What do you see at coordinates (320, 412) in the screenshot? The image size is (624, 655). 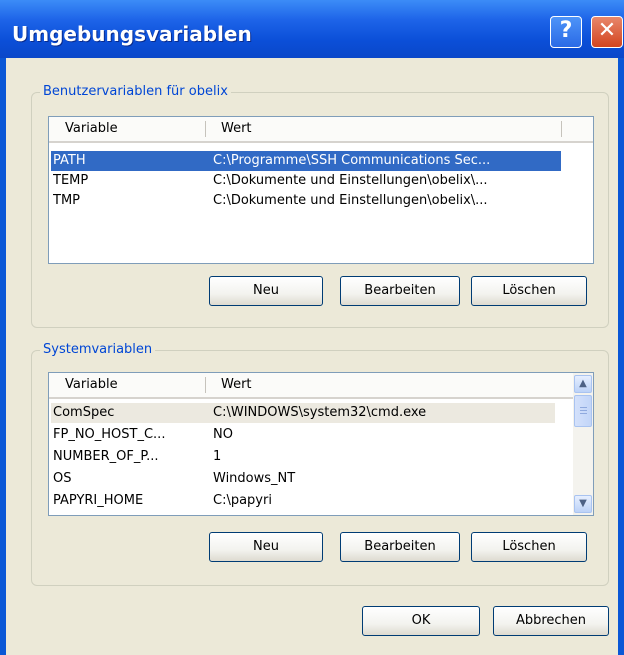 I see `variable-value: C:\WINDOWS\system32\cmd.exe` at bounding box center [320, 412].